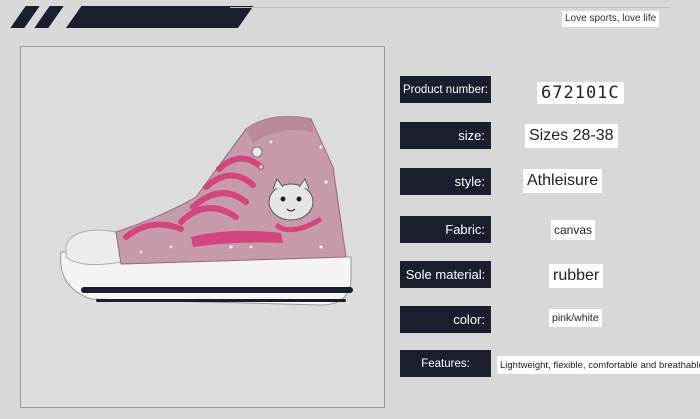 The image size is (700, 419). I want to click on label-product-number: Product number:, so click(445, 89).